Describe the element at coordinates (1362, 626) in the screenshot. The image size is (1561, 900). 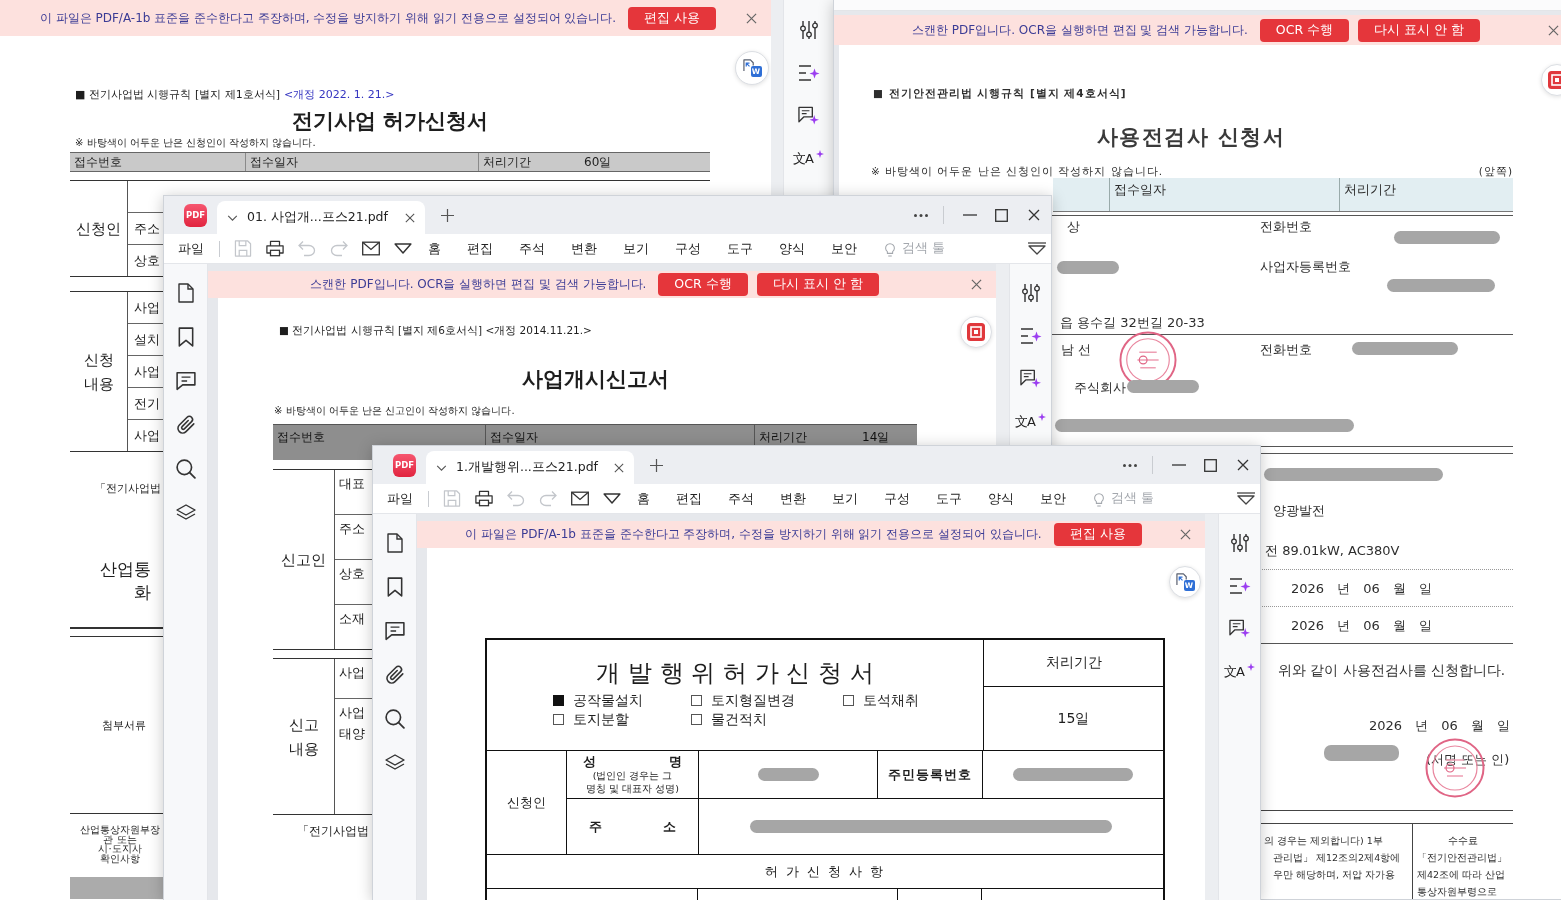
I see `form-text: 2026 년 06 월 일` at that location.